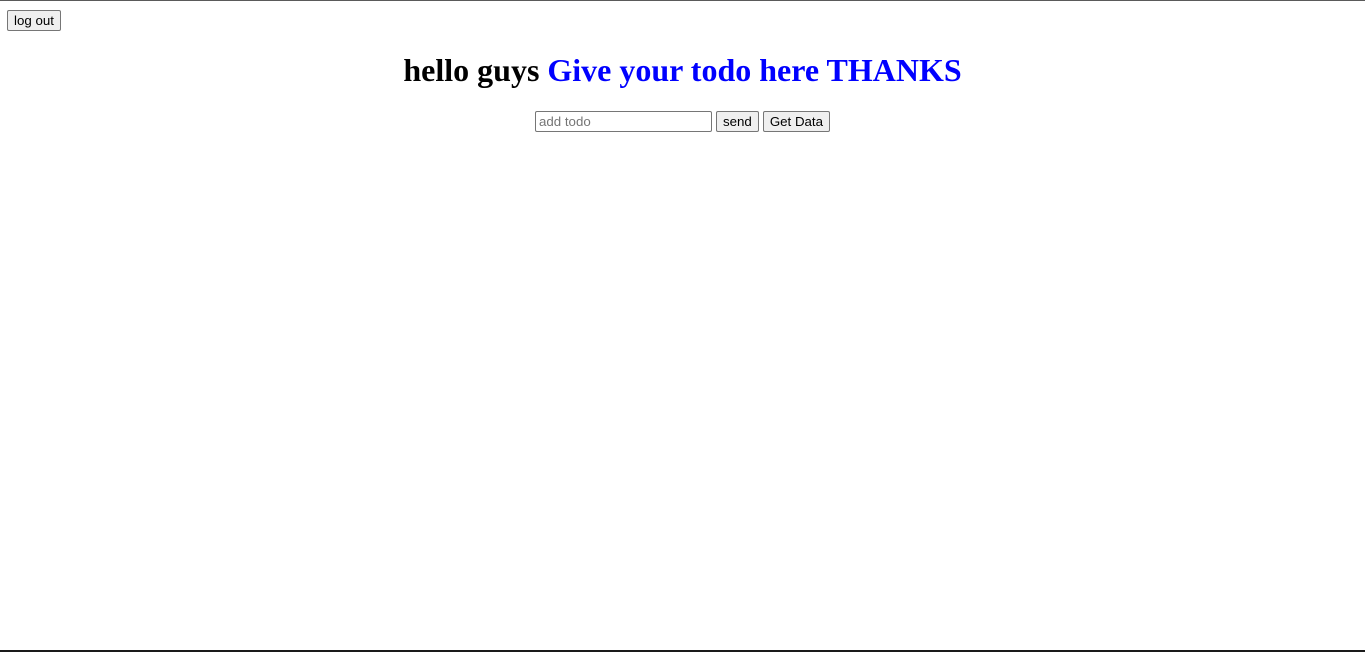  Describe the element at coordinates (754, 70) in the screenshot. I see `title-prompt: Give your todo here THANKS` at that location.